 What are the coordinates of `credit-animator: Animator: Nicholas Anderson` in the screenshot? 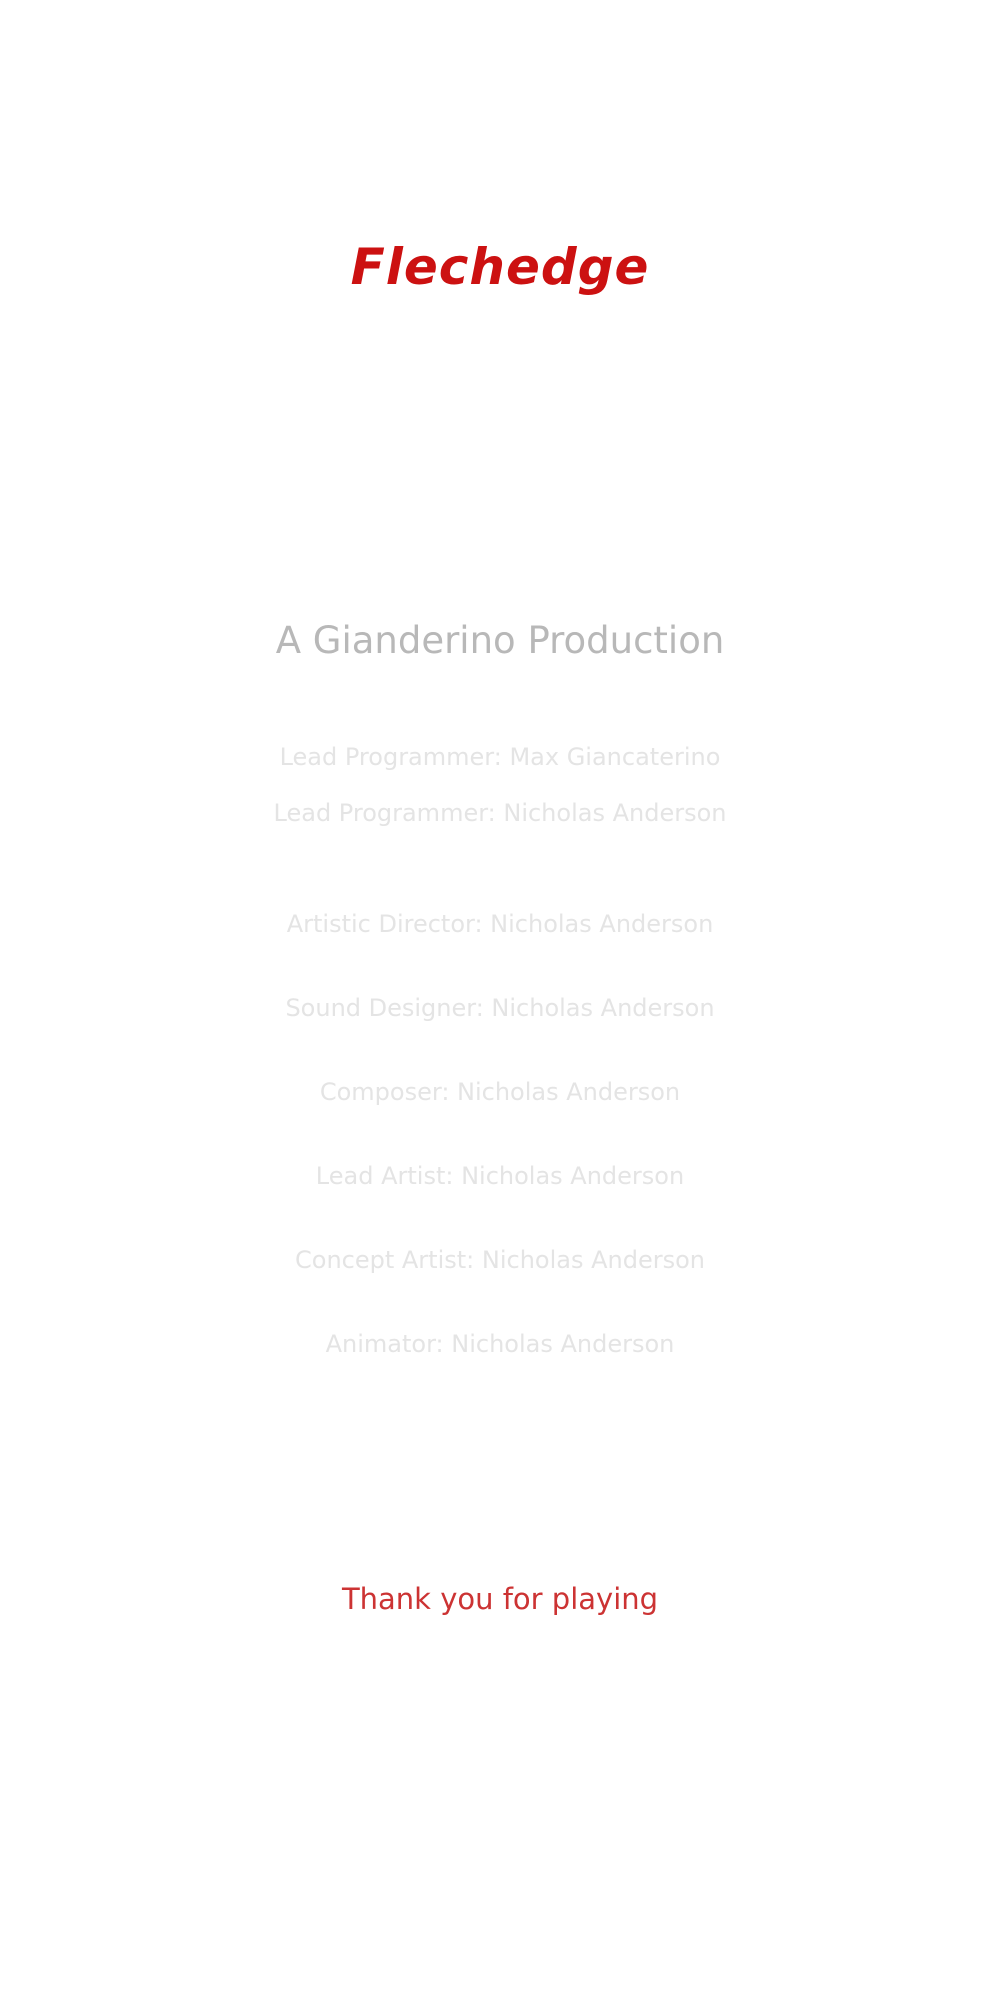 It's located at (500, 1344).